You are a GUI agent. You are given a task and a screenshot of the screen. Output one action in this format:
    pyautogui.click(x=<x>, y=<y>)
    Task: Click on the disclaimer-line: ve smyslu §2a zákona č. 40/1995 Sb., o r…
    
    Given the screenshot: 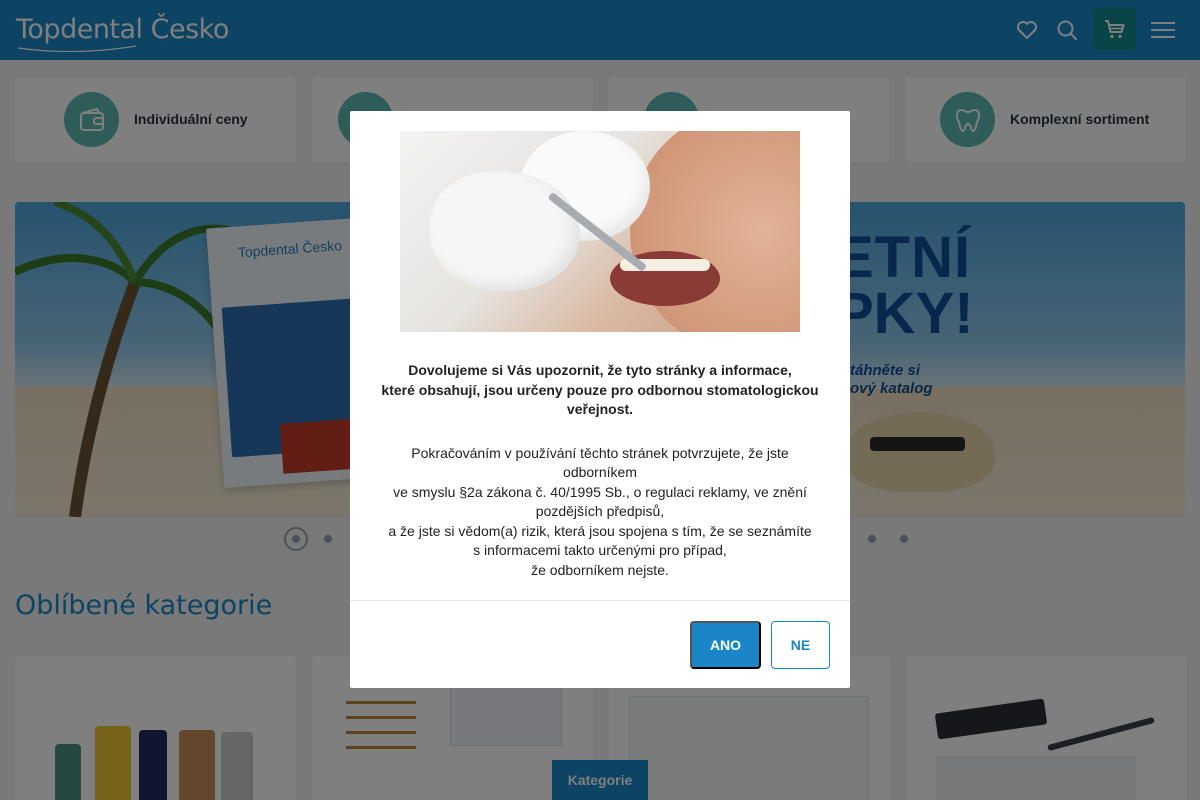 What is the action you would take?
    pyautogui.click(x=600, y=491)
    